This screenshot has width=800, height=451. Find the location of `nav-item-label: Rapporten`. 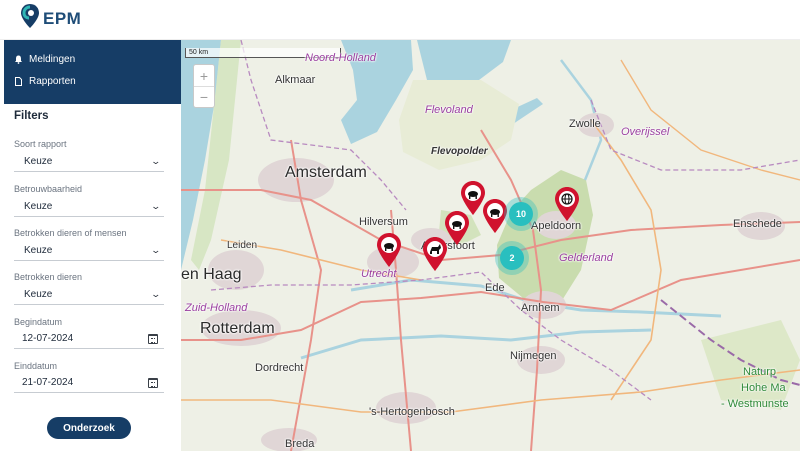

nav-item-label: Rapporten is located at coordinates (52, 81).